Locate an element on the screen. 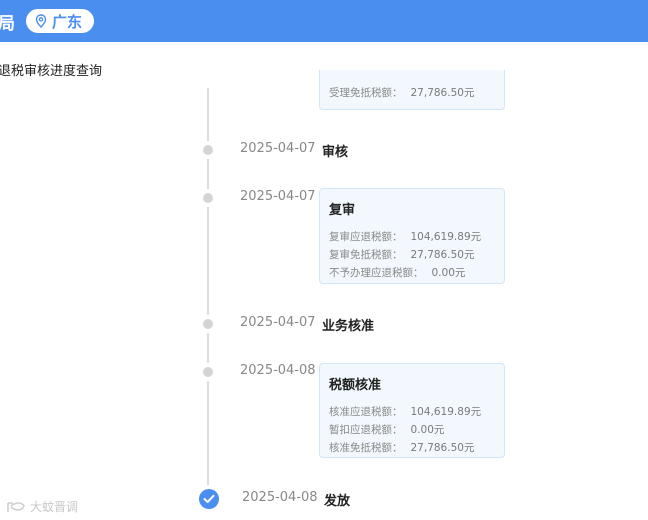 This screenshot has height=520, width=648. region-selector: 广东 is located at coordinates (60, 21).